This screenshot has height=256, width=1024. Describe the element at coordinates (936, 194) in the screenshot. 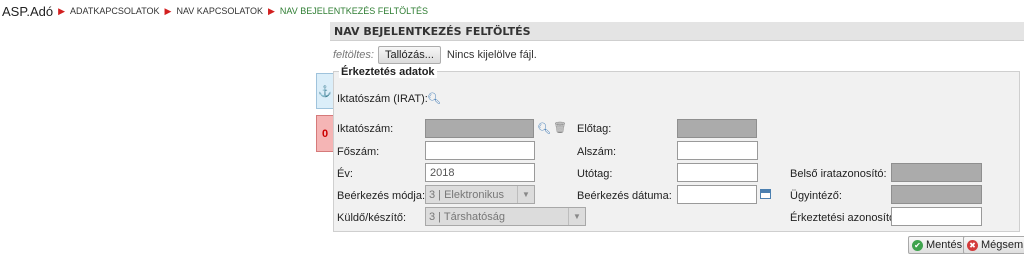

I see `ugyintezo-input` at that location.